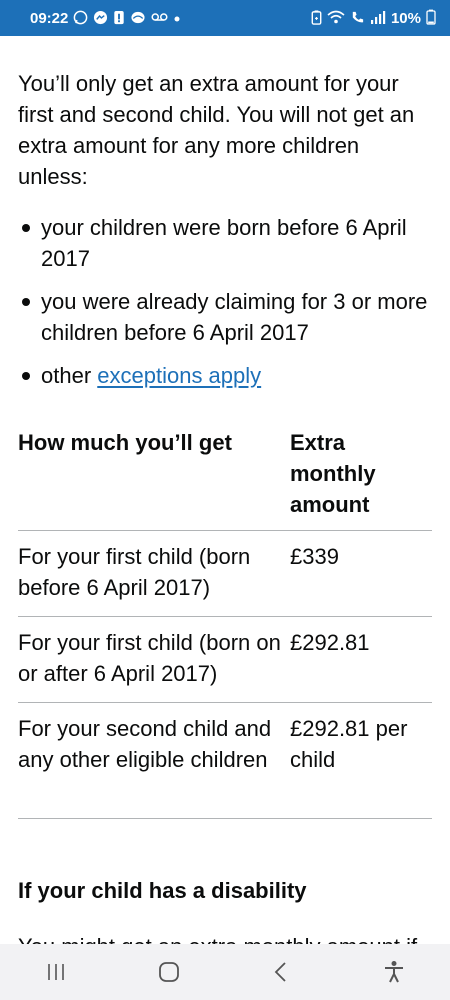 This screenshot has height=1000, width=450. I want to click on voicemail-icon, so click(159, 18).